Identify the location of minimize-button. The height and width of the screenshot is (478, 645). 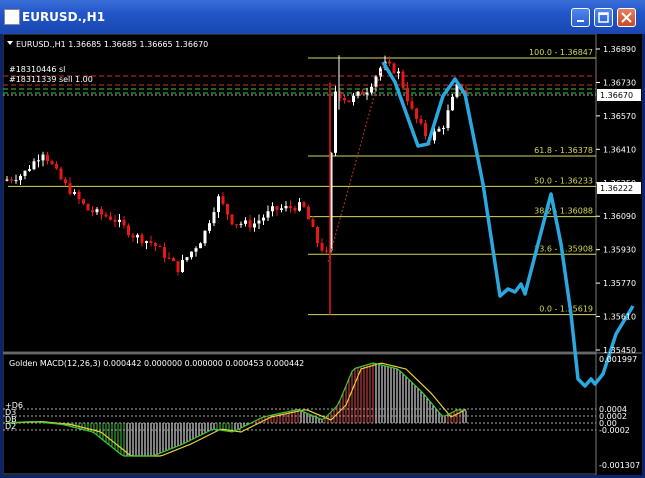
(580, 17).